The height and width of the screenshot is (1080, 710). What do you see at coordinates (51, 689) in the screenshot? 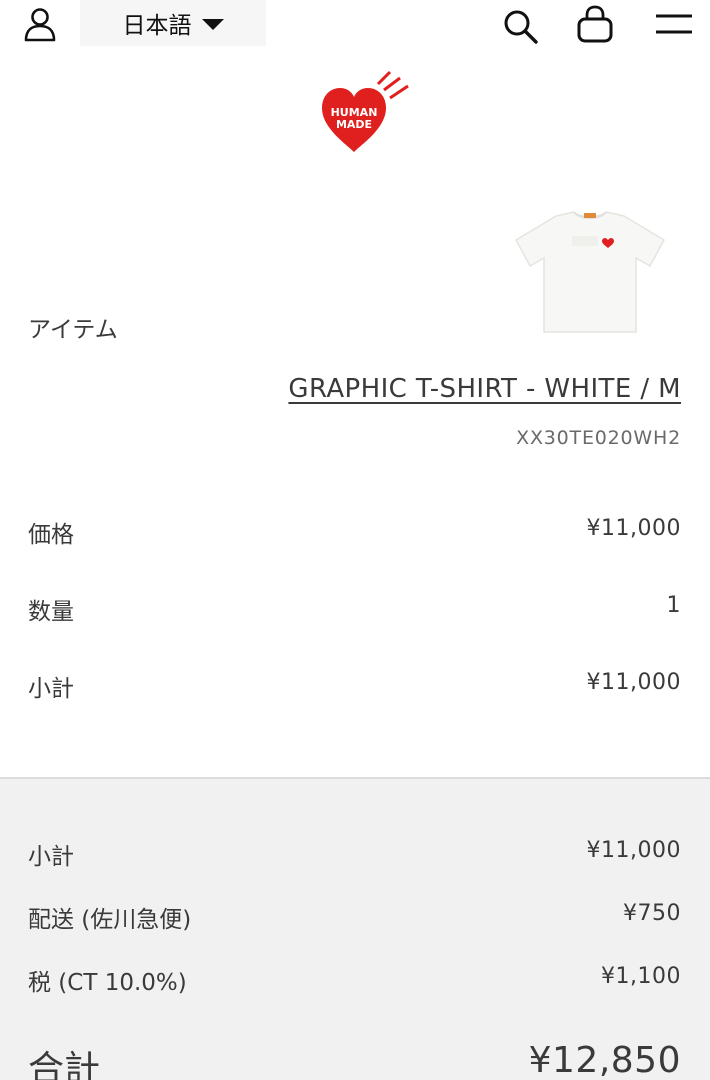
I see `item-subtotal-label: 小計` at bounding box center [51, 689].